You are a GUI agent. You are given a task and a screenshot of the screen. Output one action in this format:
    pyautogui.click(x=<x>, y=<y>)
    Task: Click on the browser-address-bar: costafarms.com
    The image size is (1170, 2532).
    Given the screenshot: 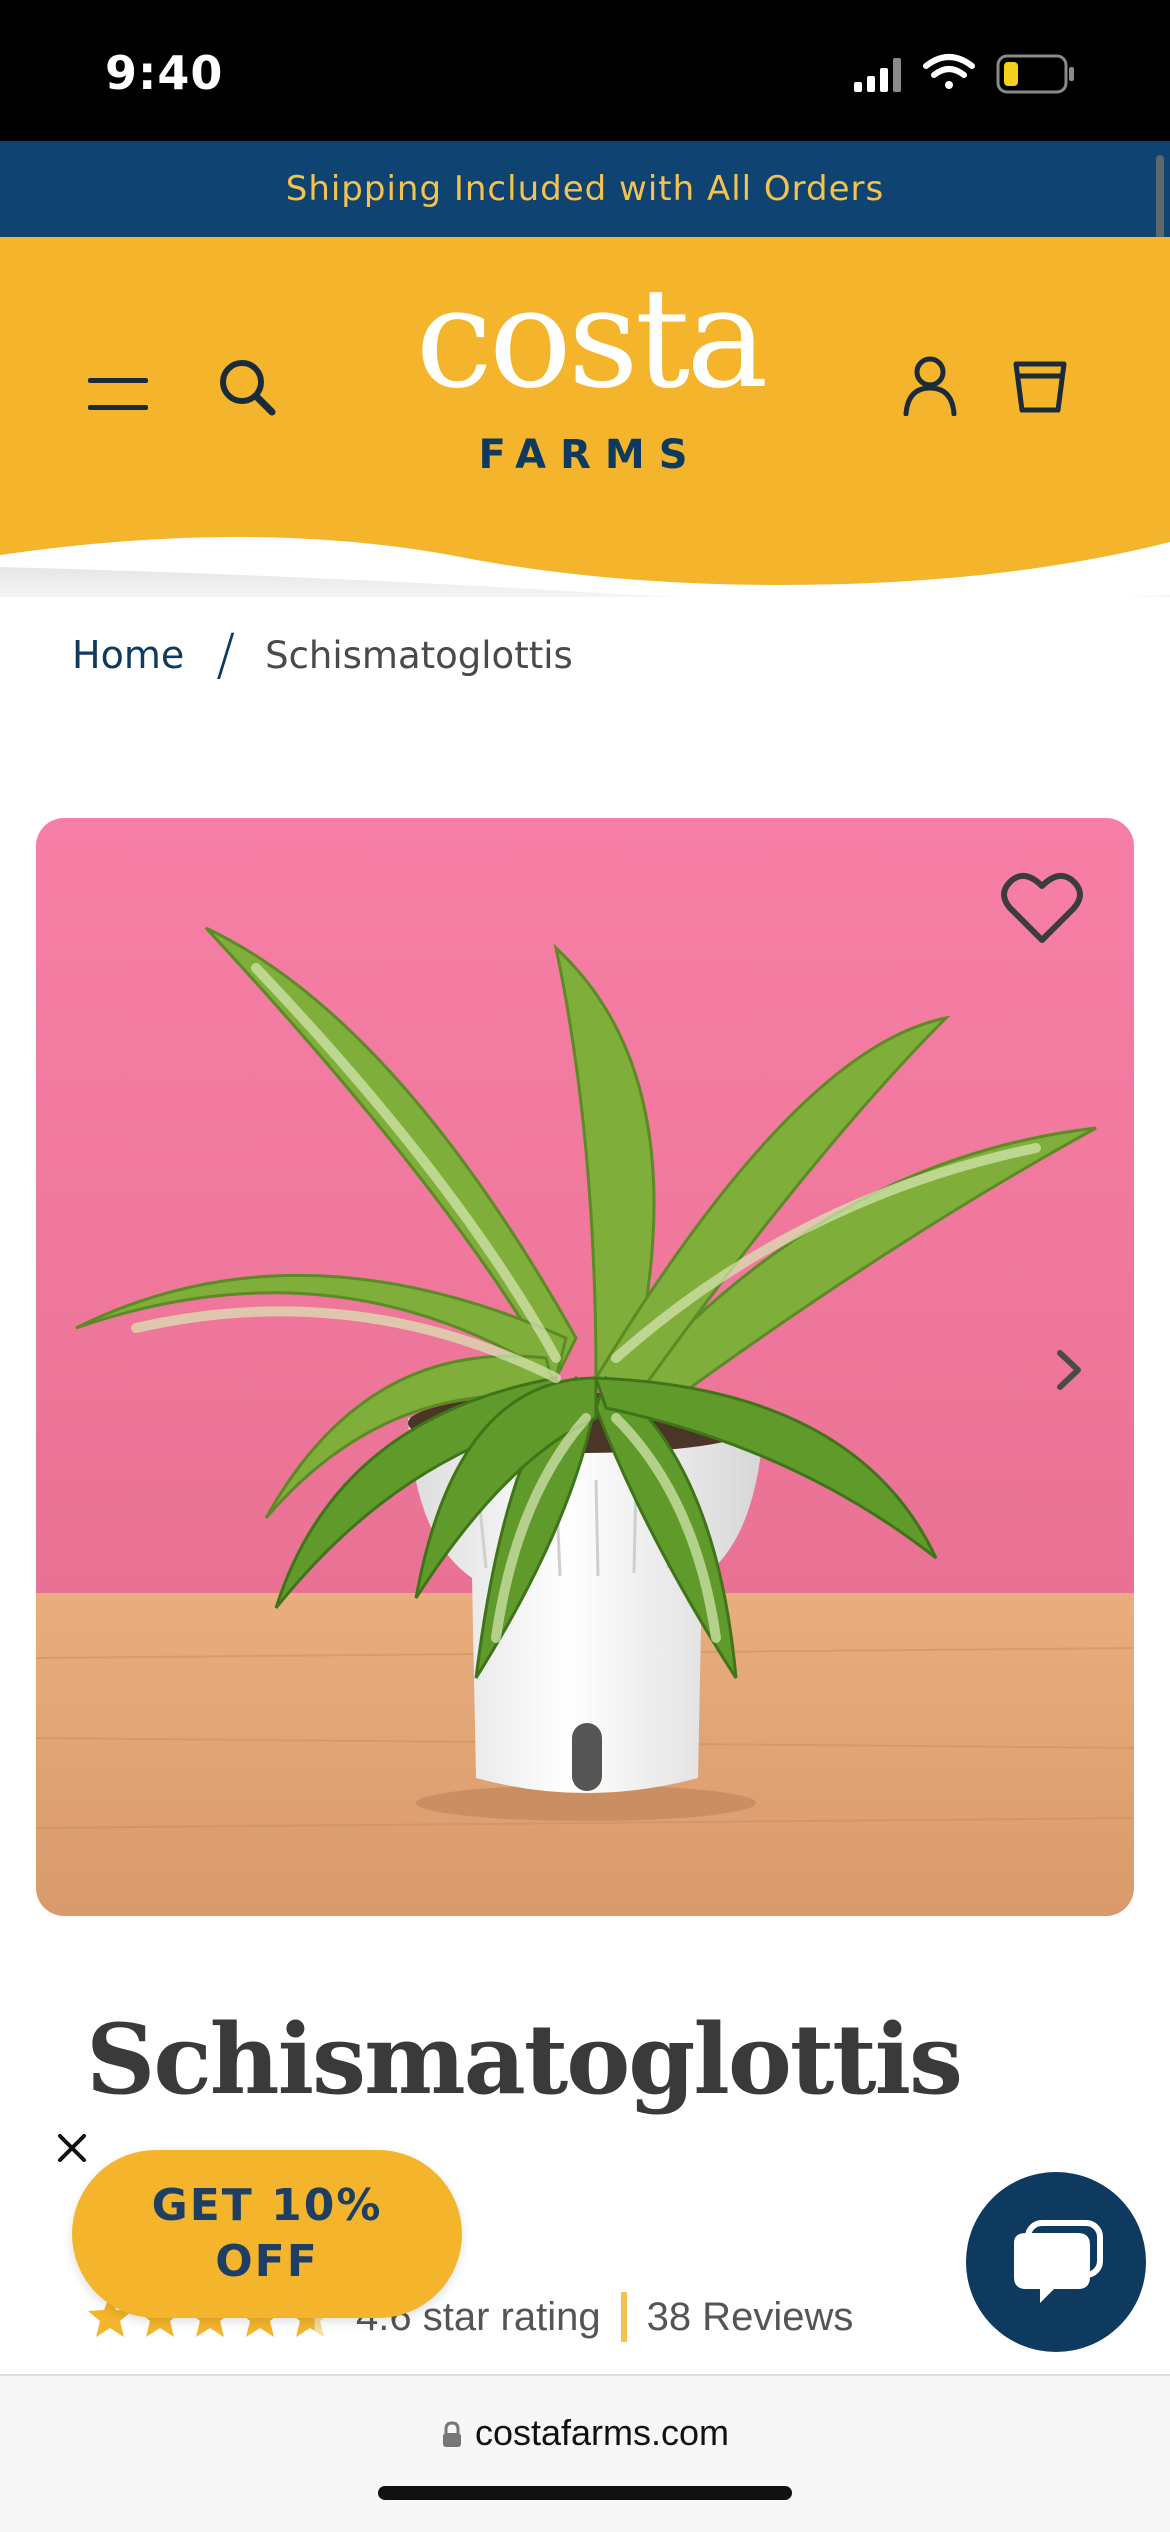 What is the action you would take?
    pyautogui.click(x=585, y=2453)
    